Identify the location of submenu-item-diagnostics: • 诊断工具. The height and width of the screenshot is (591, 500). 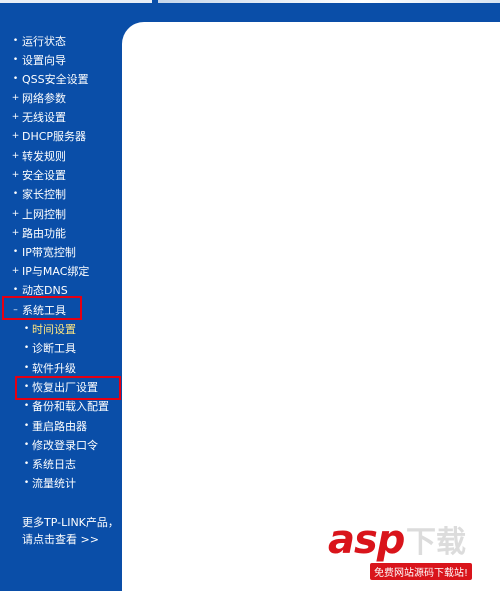
(61, 348).